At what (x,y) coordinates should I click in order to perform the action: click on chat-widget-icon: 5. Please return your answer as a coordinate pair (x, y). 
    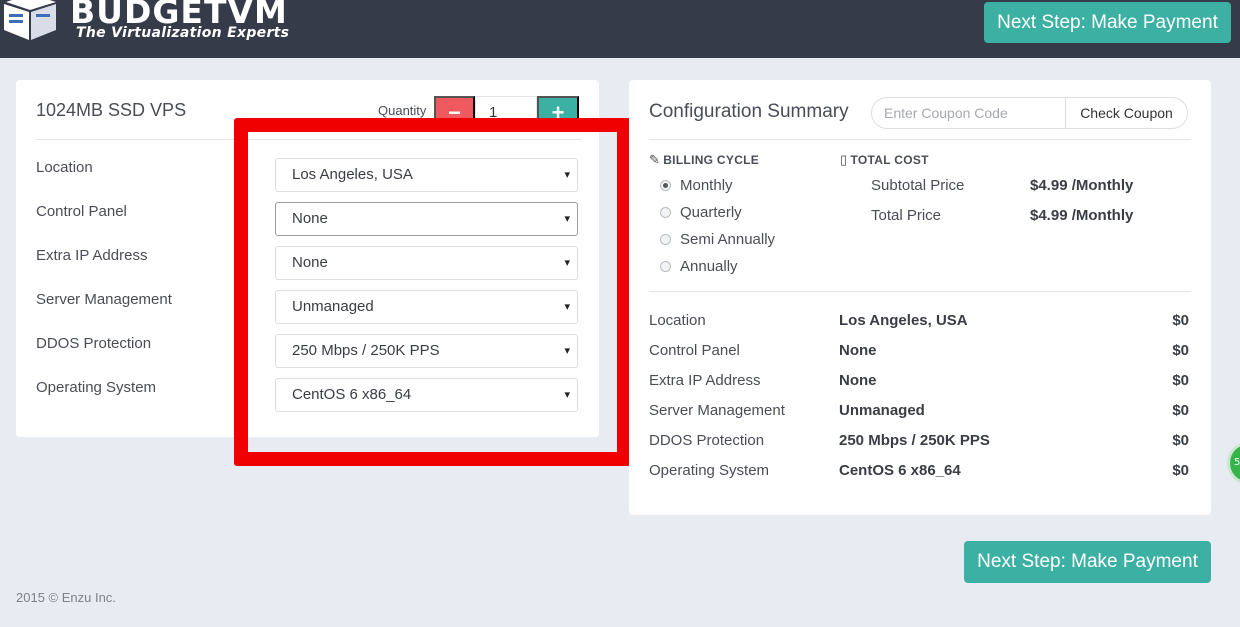
    Looking at the image, I should click on (1233, 463).